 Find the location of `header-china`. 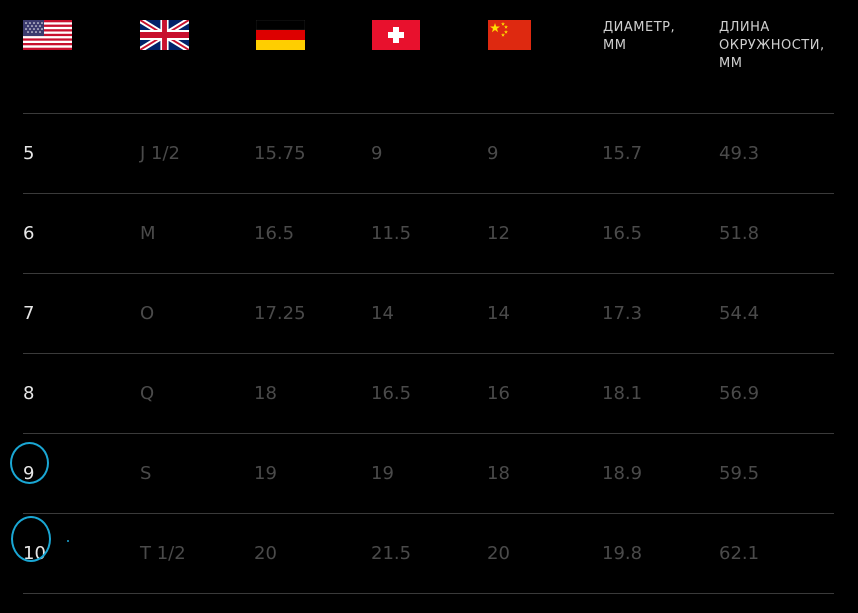

header-china is located at coordinates (509, 35).